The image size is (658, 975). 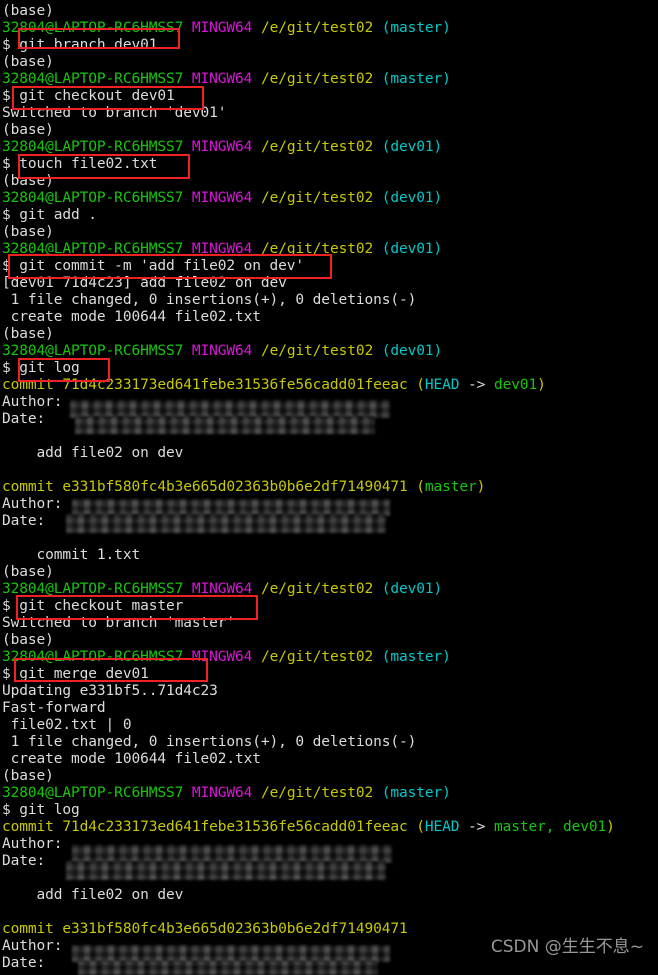 What do you see at coordinates (550, 827) in the screenshot?
I see `commit-ref-branches: master, dev01` at bounding box center [550, 827].